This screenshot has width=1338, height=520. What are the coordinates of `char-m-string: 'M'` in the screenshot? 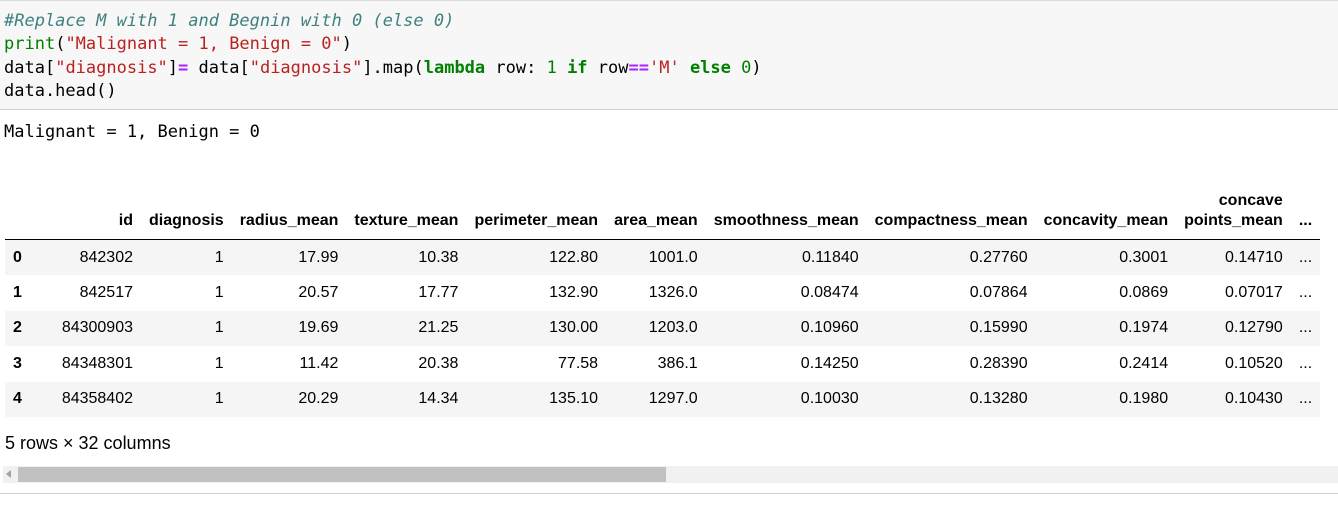 It's located at (664, 68).